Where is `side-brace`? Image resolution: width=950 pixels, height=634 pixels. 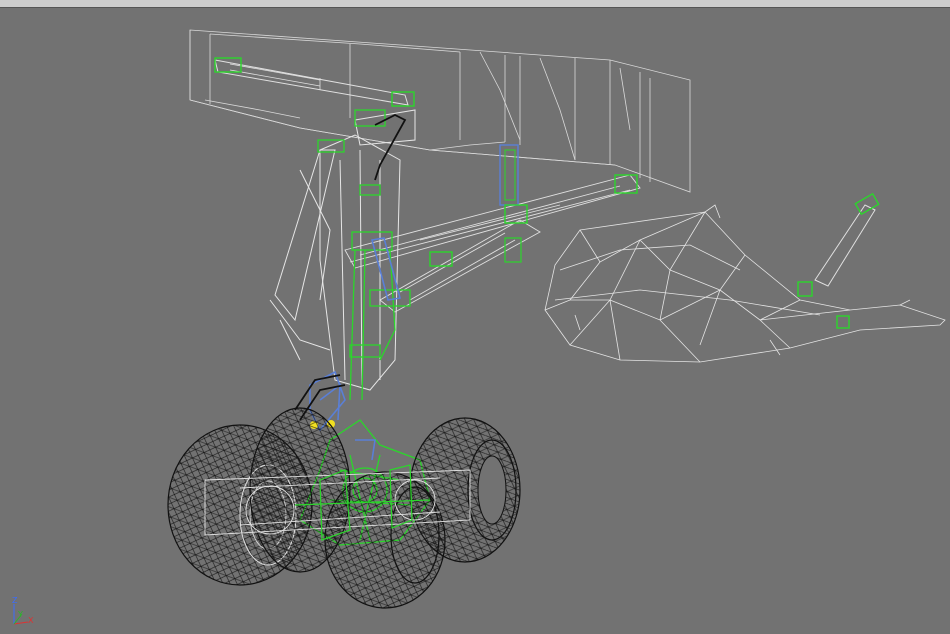
side-brace is located at coordinates (492, 228).